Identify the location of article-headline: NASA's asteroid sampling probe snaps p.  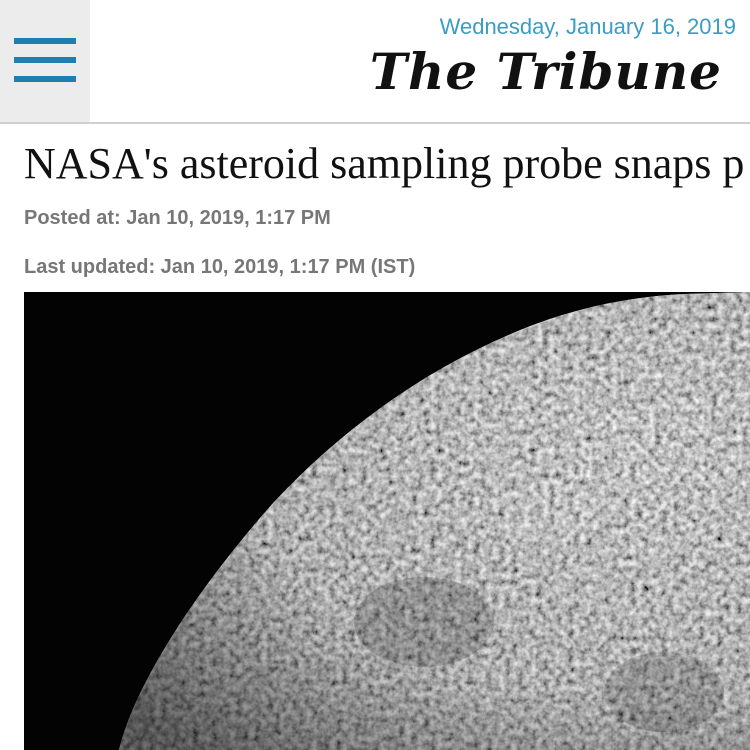
(387, 163).